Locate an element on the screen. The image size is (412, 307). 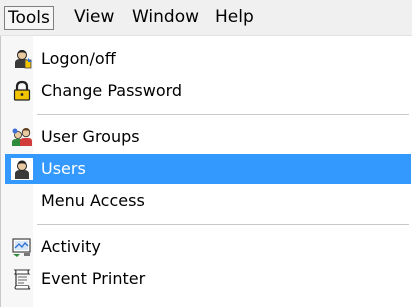
menu-item-label: Change Password is located at coordinates (112, 90).